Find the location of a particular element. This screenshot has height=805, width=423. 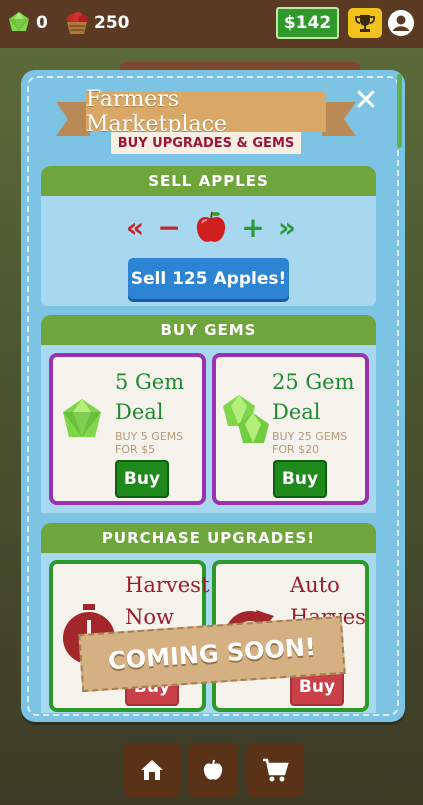

purchase-upgrades-header: PURCHASE UPGRADES! is located at coordinates (208, 538).